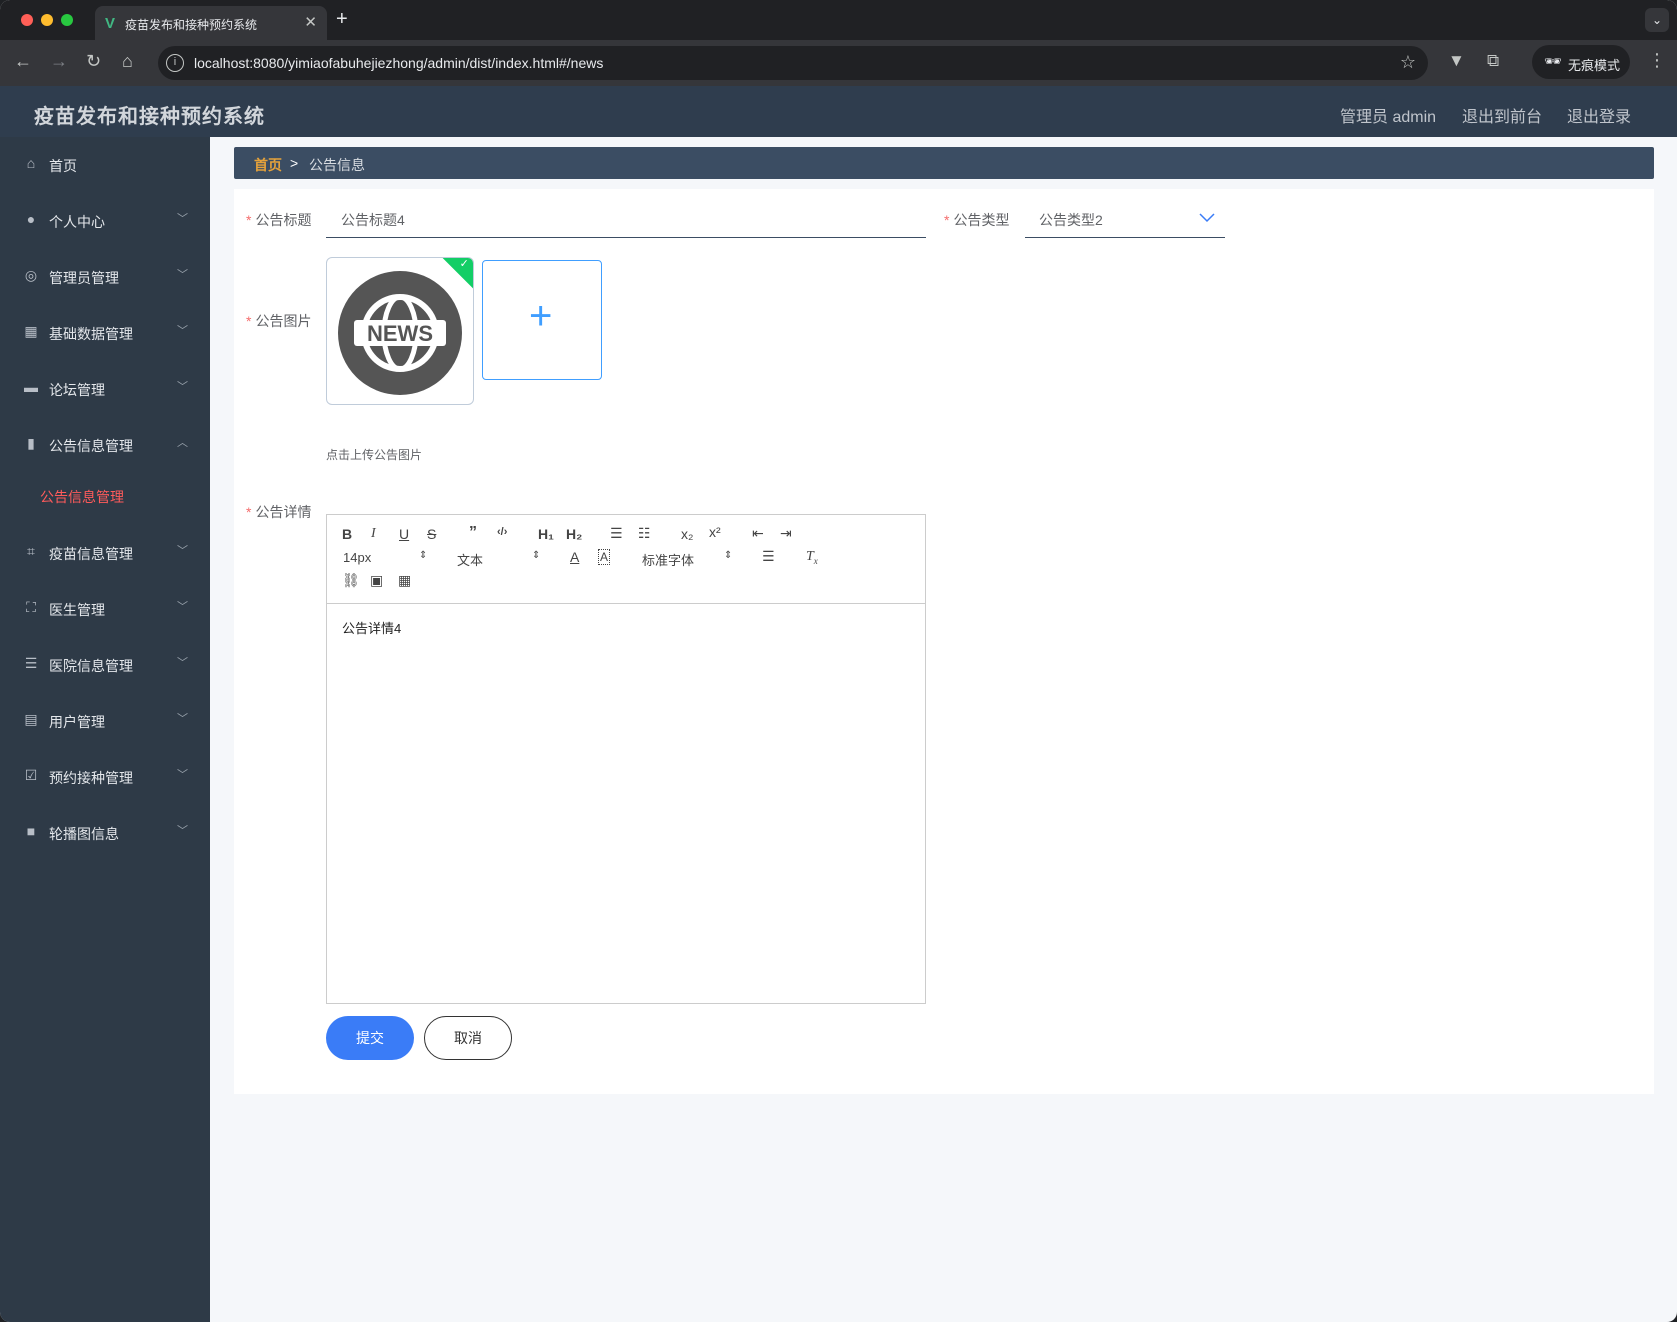  Describe the element at coordinates (768, 556) in the screenshot. I see `align-icon: ☰` at that location.